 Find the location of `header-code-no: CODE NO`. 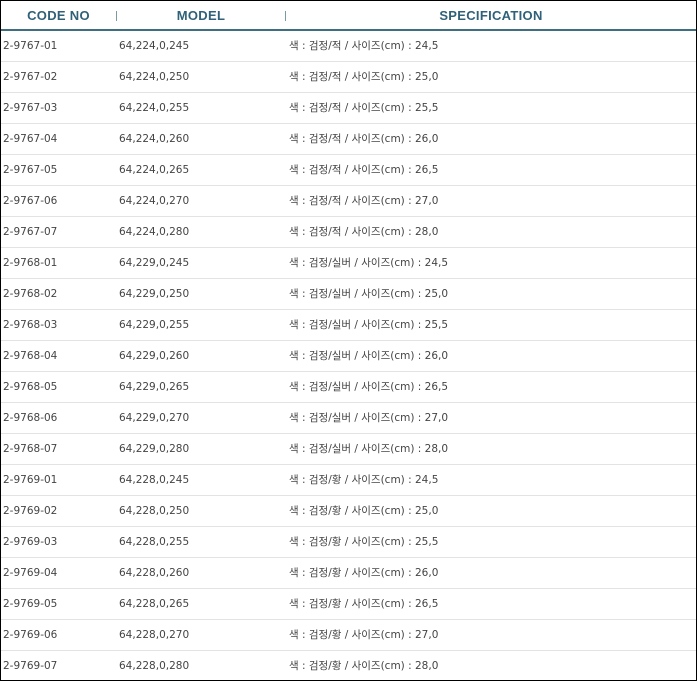

header-code-no: CODE NO is located at coordinates (58, 15).